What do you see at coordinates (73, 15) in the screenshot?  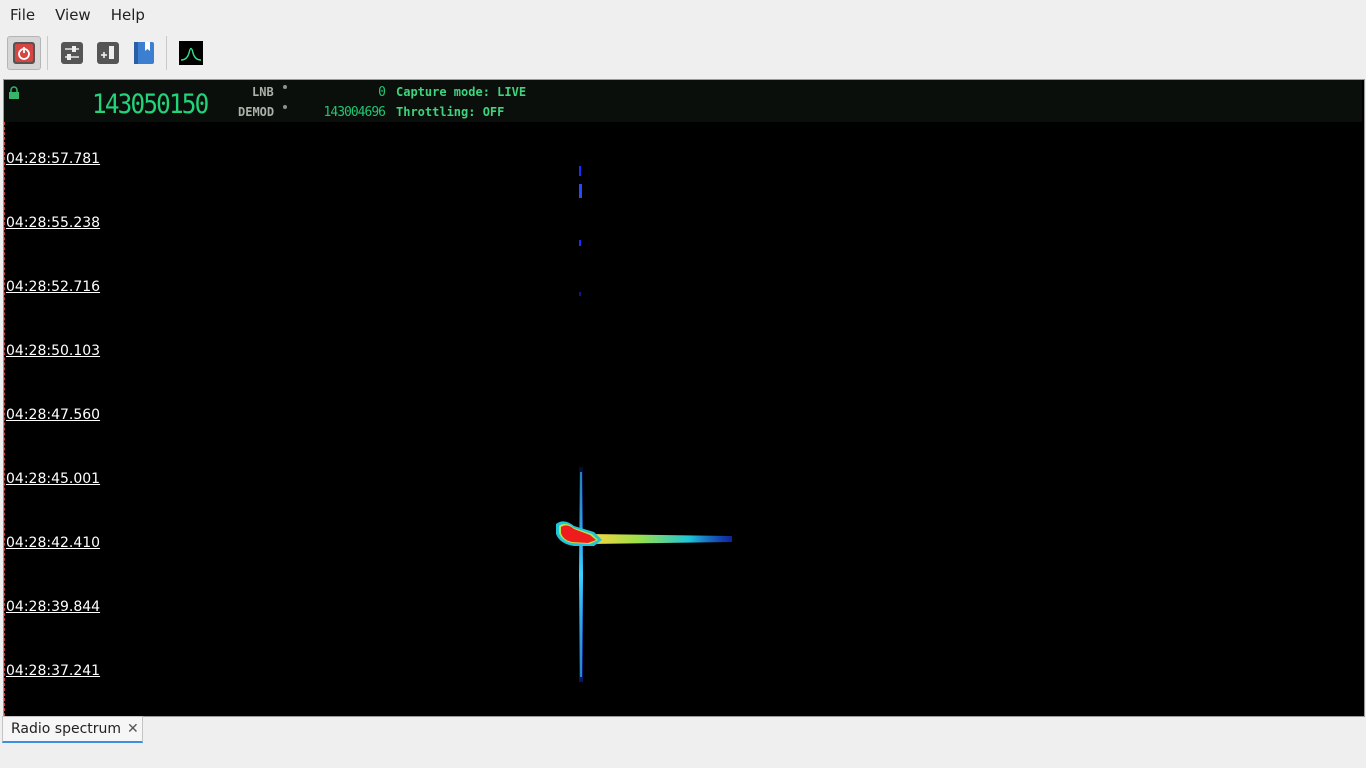 I see `menu-view: View` at bounding box center [73, 15].